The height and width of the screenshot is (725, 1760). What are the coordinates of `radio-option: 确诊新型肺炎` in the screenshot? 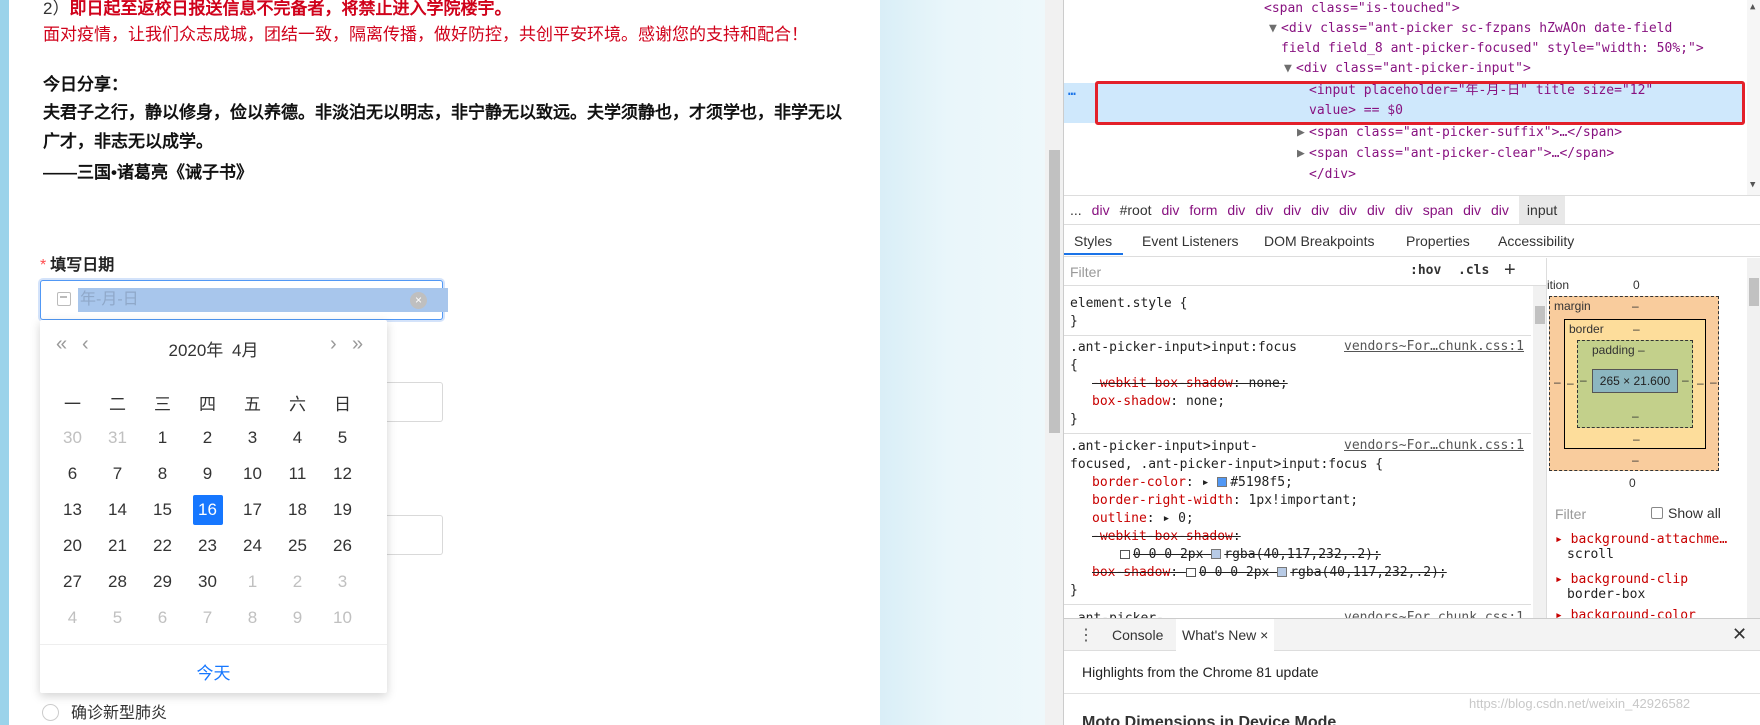 It's located at (104, 711).